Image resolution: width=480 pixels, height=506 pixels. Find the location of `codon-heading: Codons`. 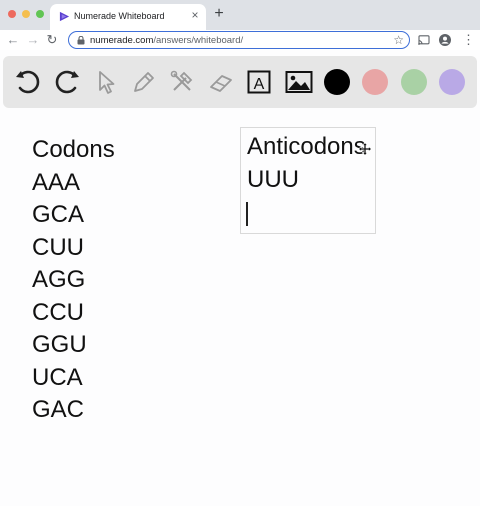

codon-heading: Codons is located at coordinates (73, 149).